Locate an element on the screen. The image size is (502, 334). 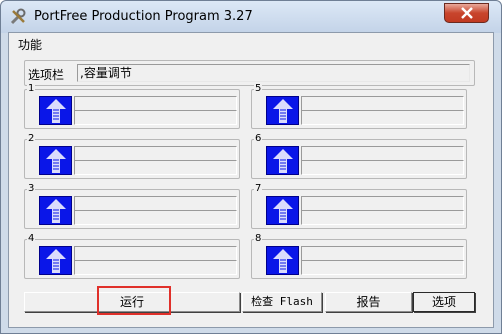
port-number: 4 is located at coordinates (31, 239).